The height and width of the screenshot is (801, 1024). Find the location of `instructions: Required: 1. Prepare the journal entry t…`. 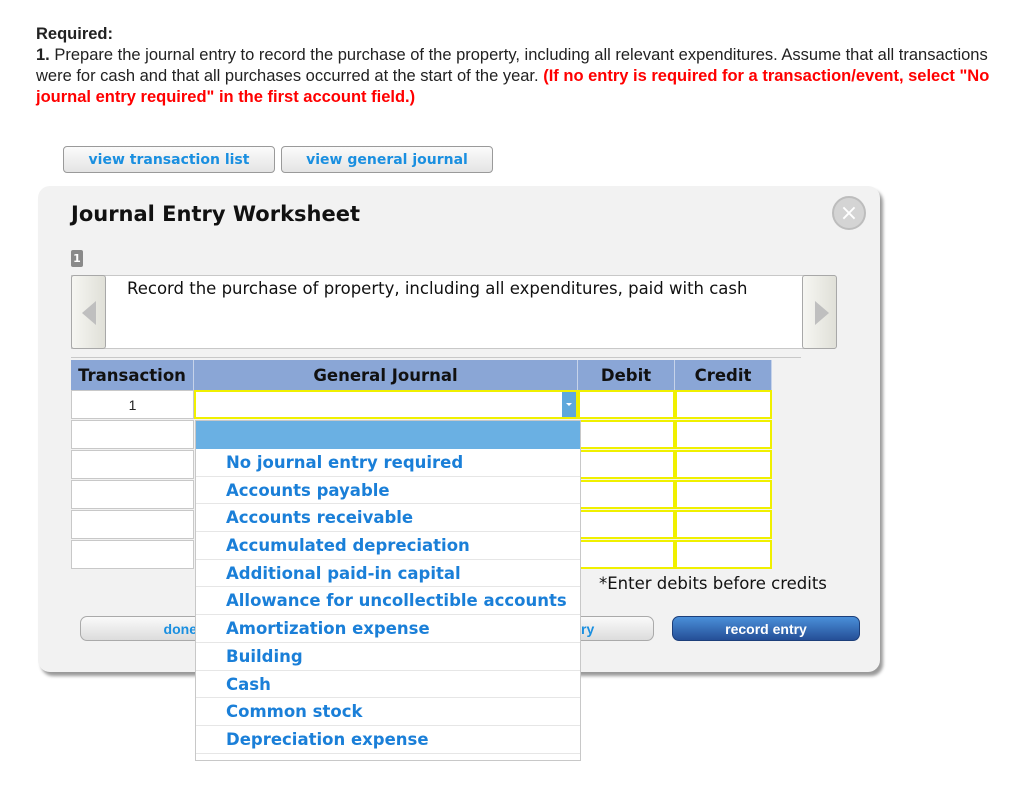

instructions: Required: 1. Prepare the journal entry t… is located at coordinates (516, 66).